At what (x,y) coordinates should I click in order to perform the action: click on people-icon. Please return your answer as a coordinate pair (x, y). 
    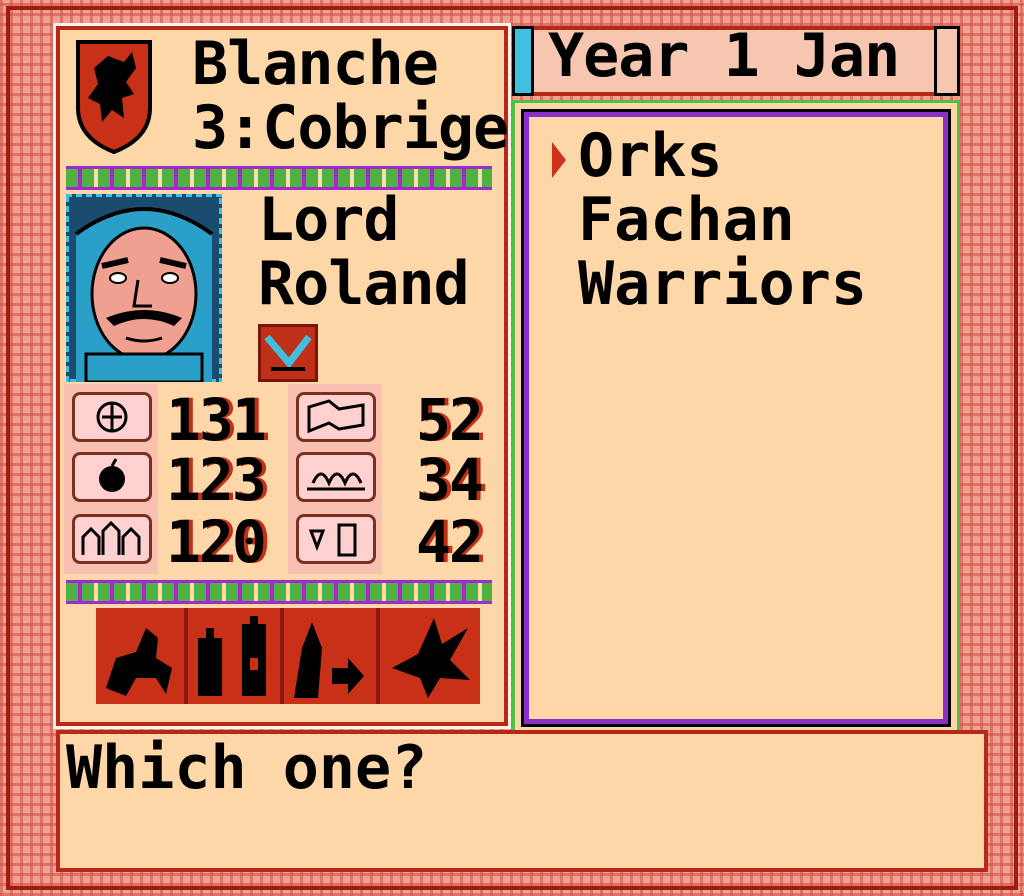
    Looking at the image, I should click on (336, 539).